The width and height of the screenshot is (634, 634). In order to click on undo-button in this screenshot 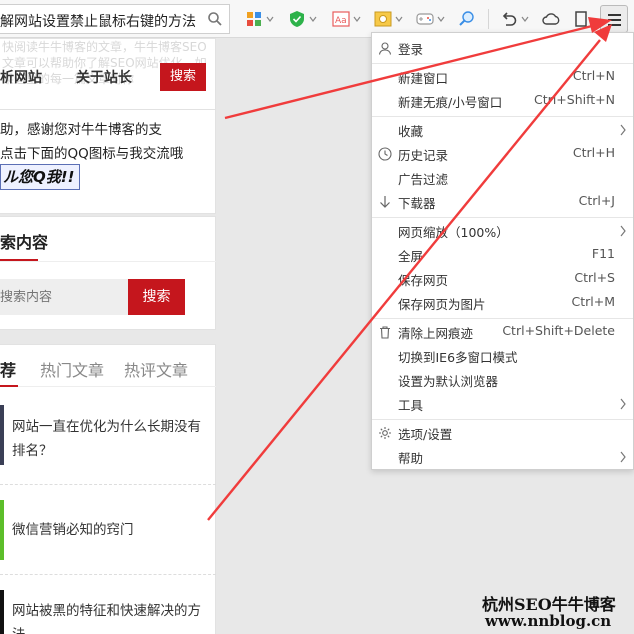, I will do `click(514, 19)`.